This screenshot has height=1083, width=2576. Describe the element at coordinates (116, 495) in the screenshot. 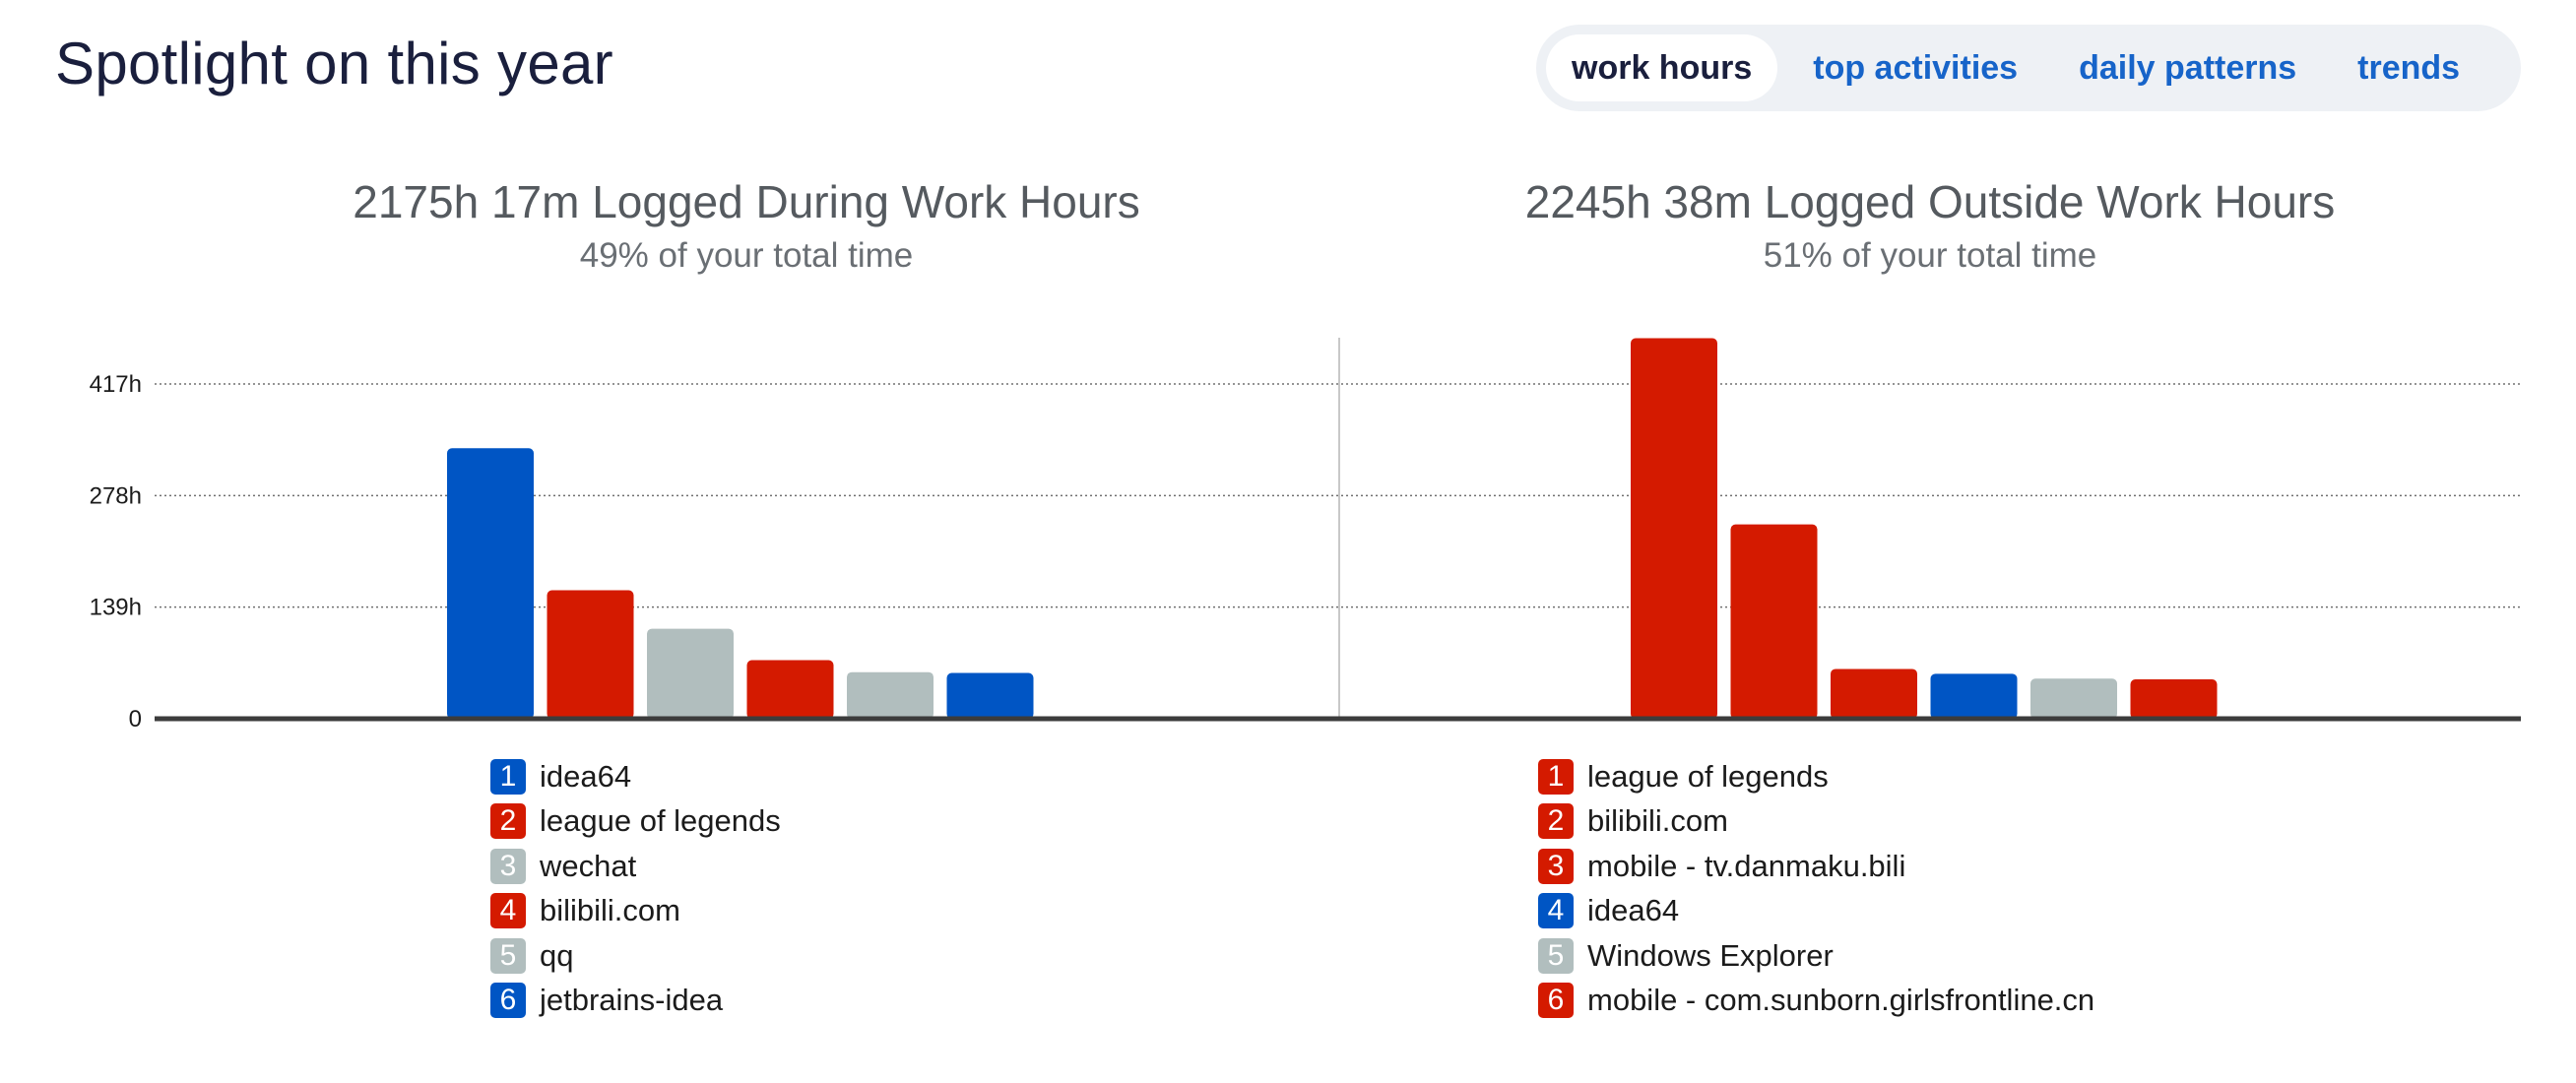

I see `y-tick-label: 278h` at that location.